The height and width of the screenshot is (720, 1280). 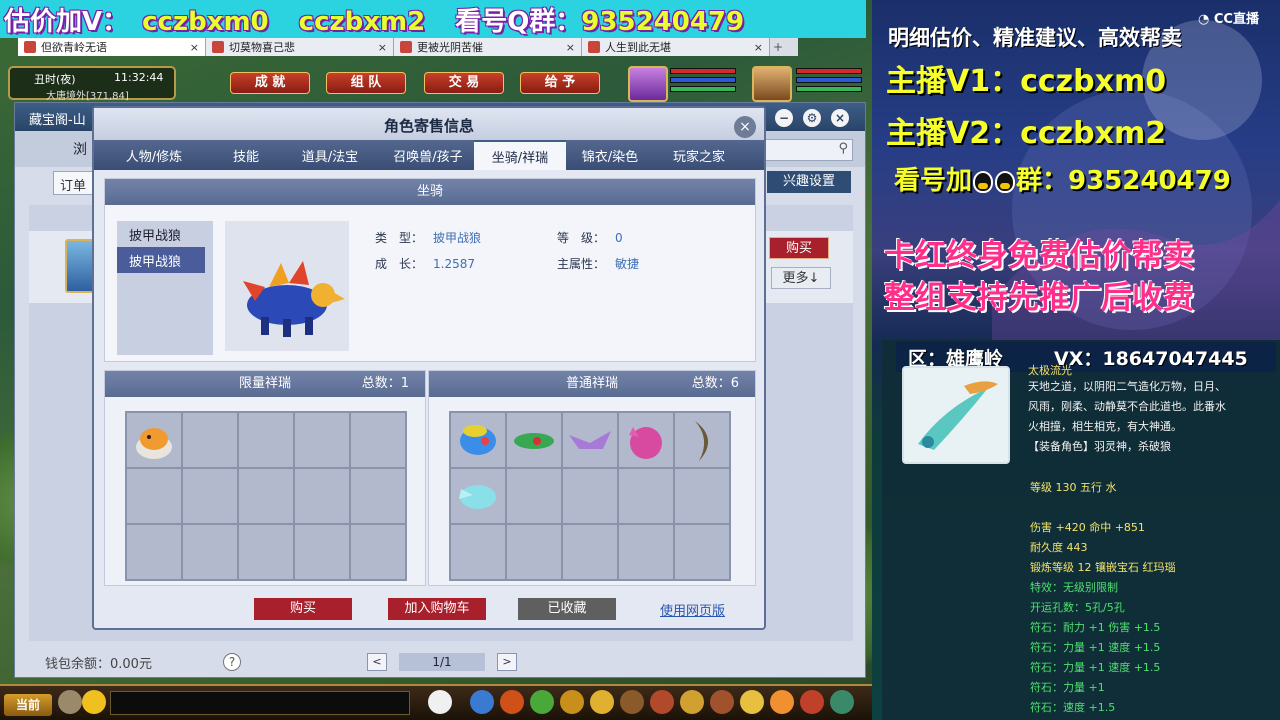 I want to click on tab-outfits: 锦衣/染色, so click(x=610, y=155).